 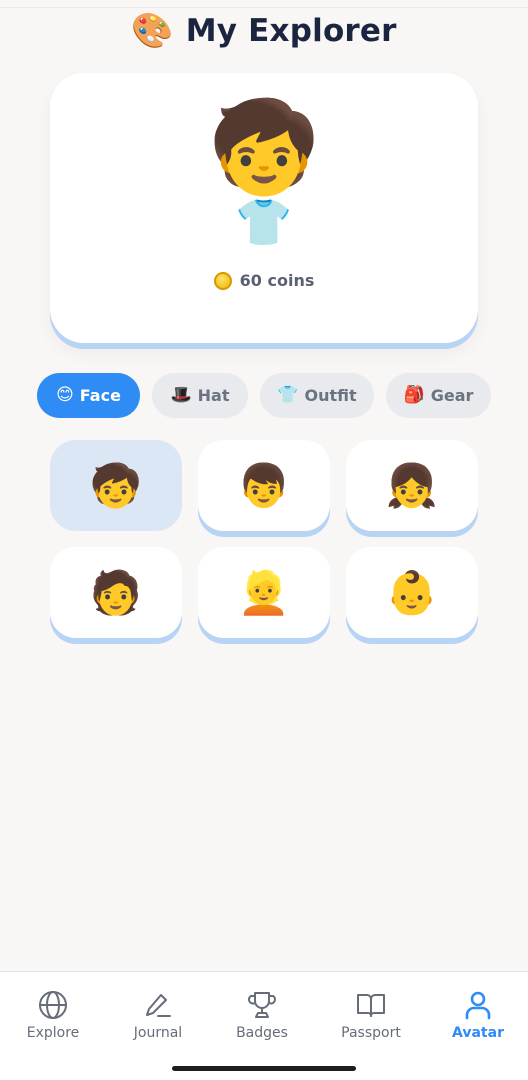 What do you see at coordinates (414, 395) in the screenshot?
I see `backpack-icon: 🎒` at bounding box center [414, 395].